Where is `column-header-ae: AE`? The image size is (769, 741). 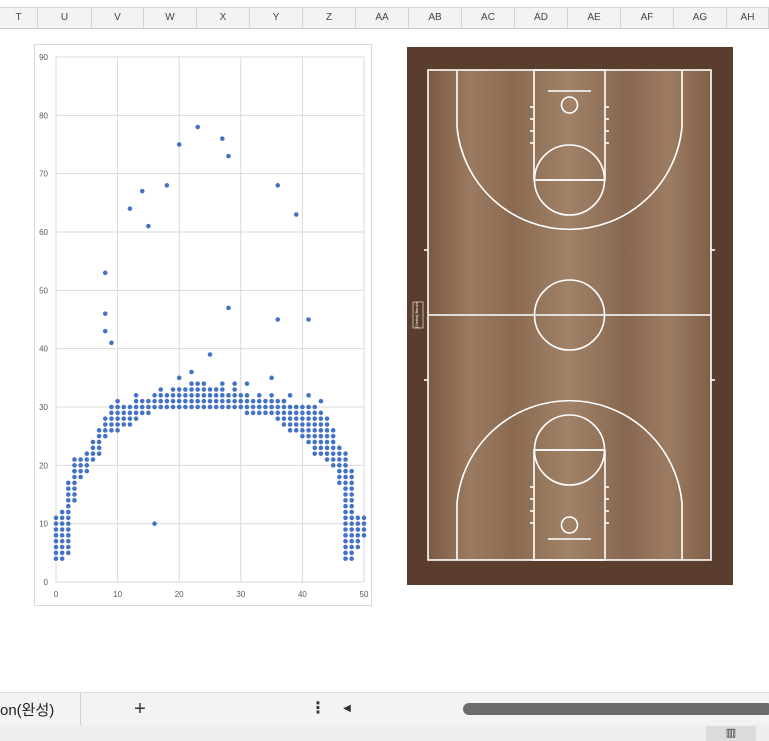
column-header-ae: AE is located at coordinates (594, 18).